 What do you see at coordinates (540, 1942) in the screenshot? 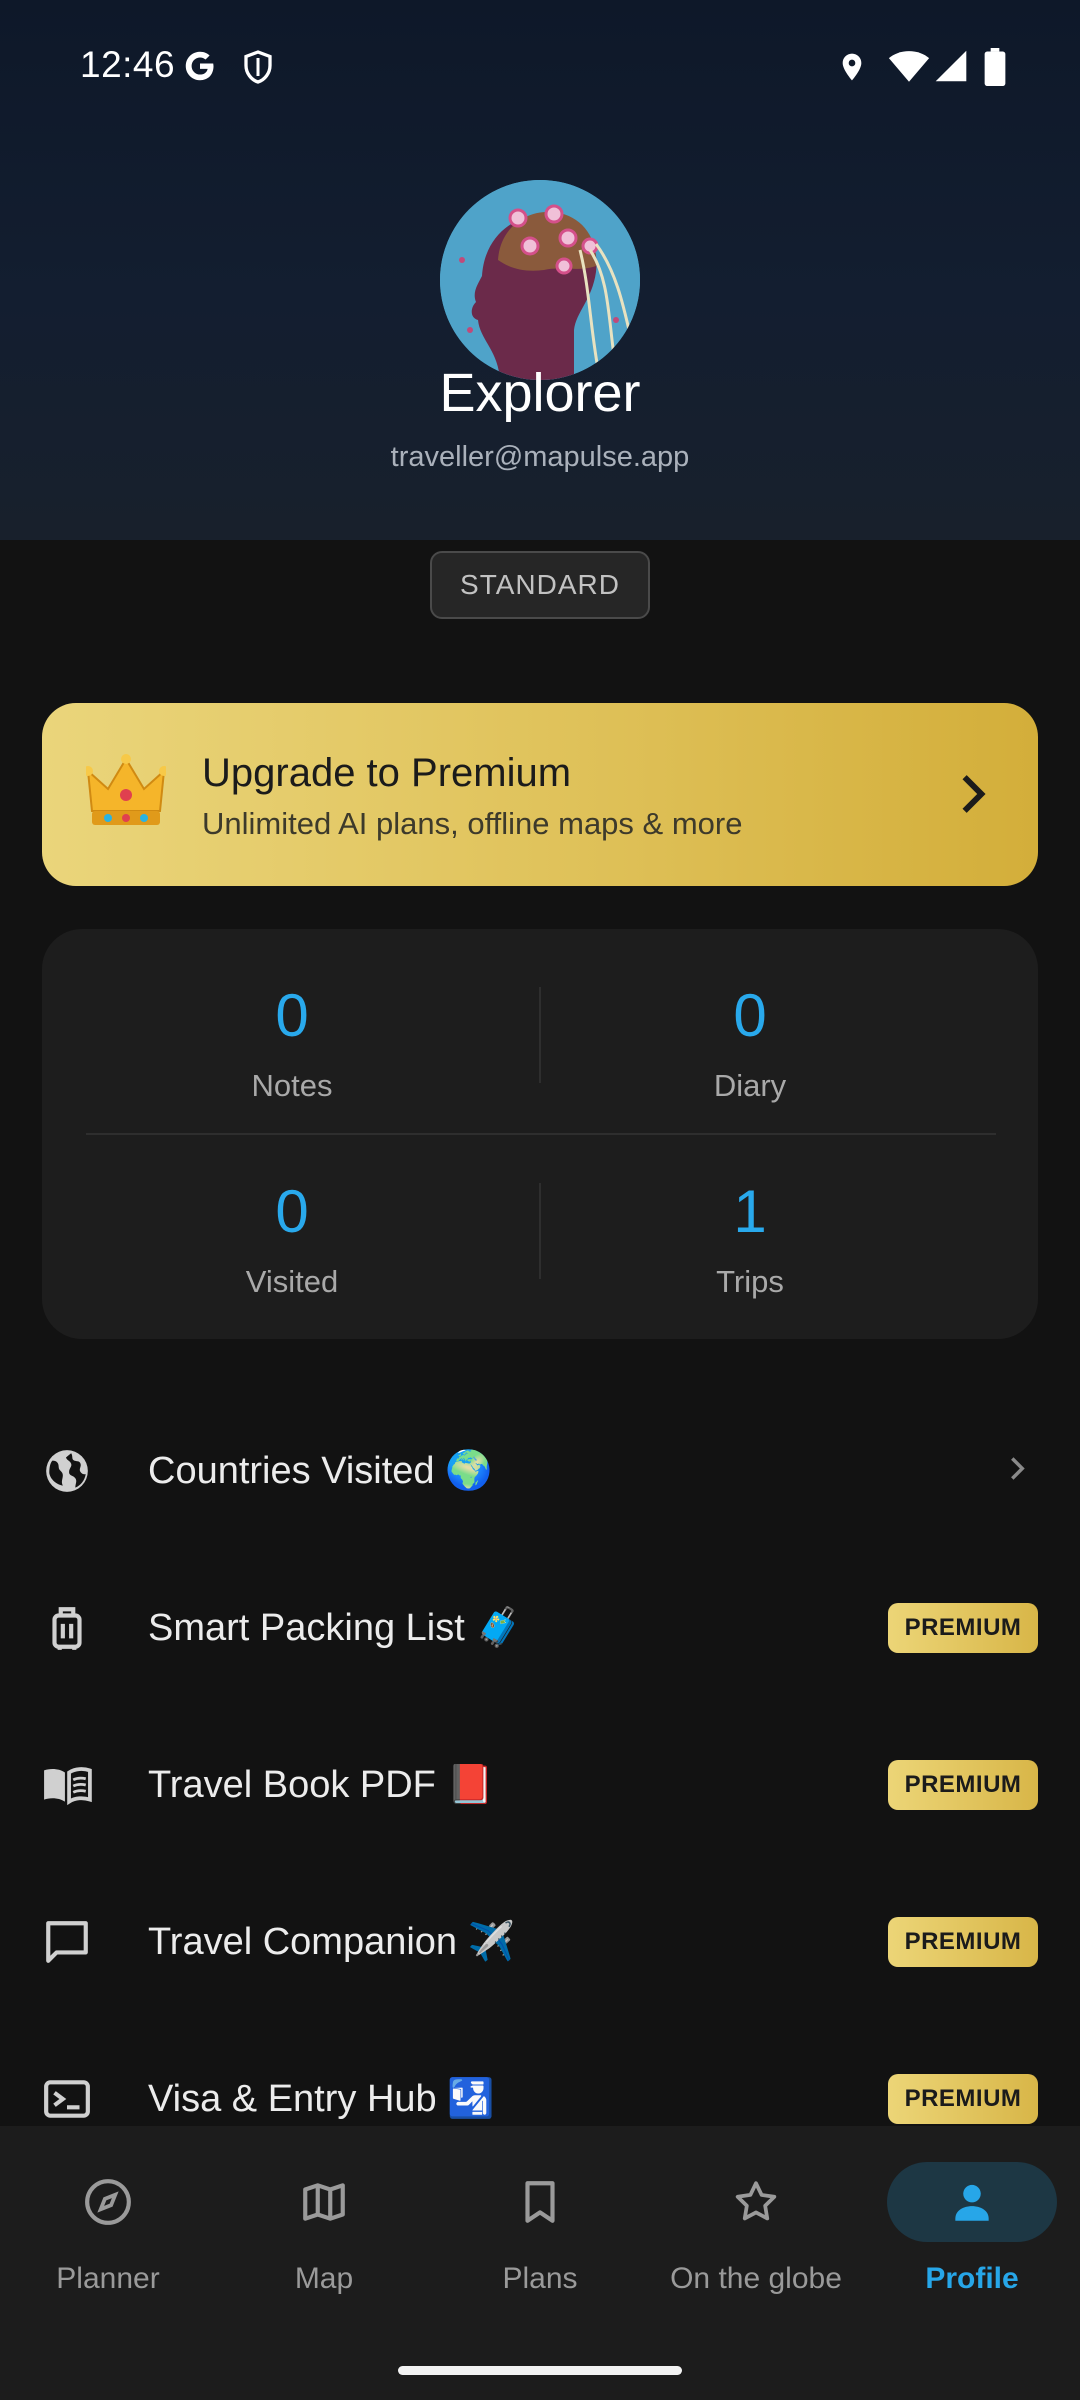
I see `menu-item-travel-companion: Travel Companion ✈️ PREMIUM` at bounding box center [540, 1942].